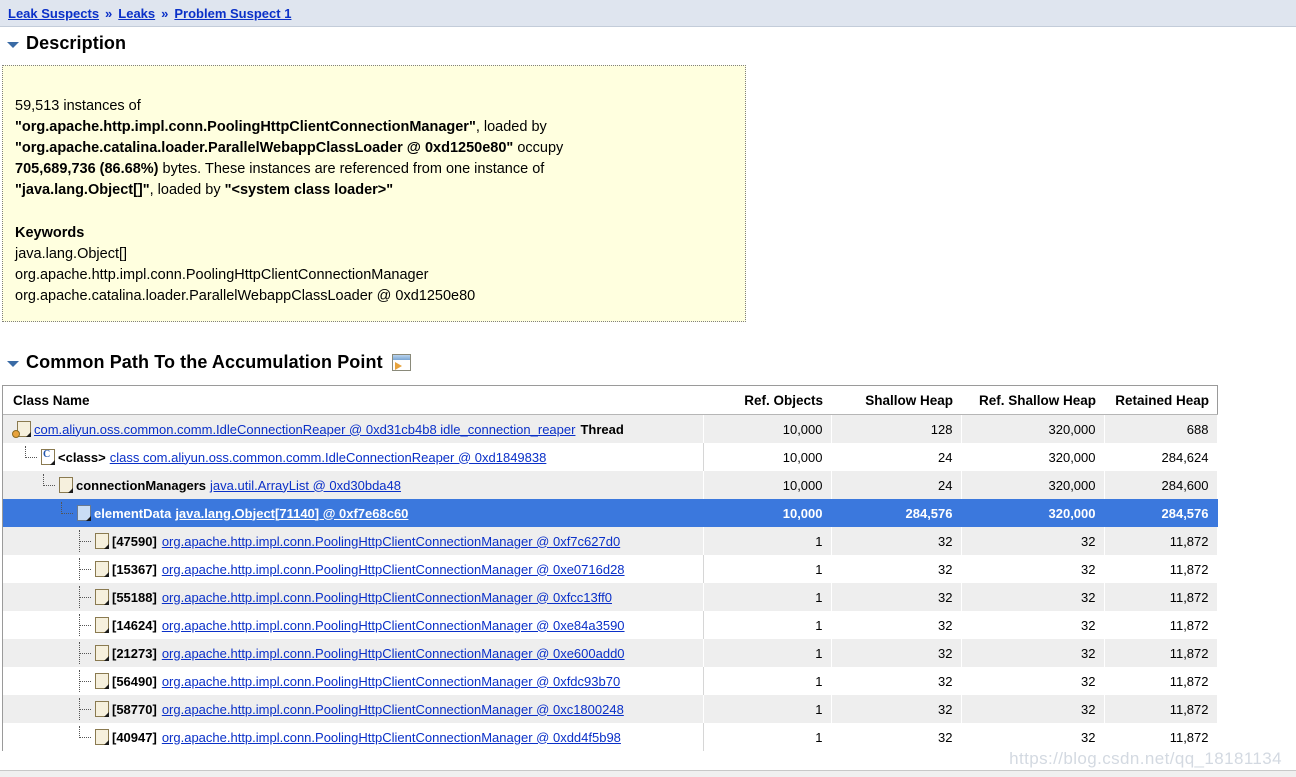 This screenshot has width=1296, height=777. Describe the element at coordinates (21, 429) in the screenshot. I see `object-thread-icon` at that location.